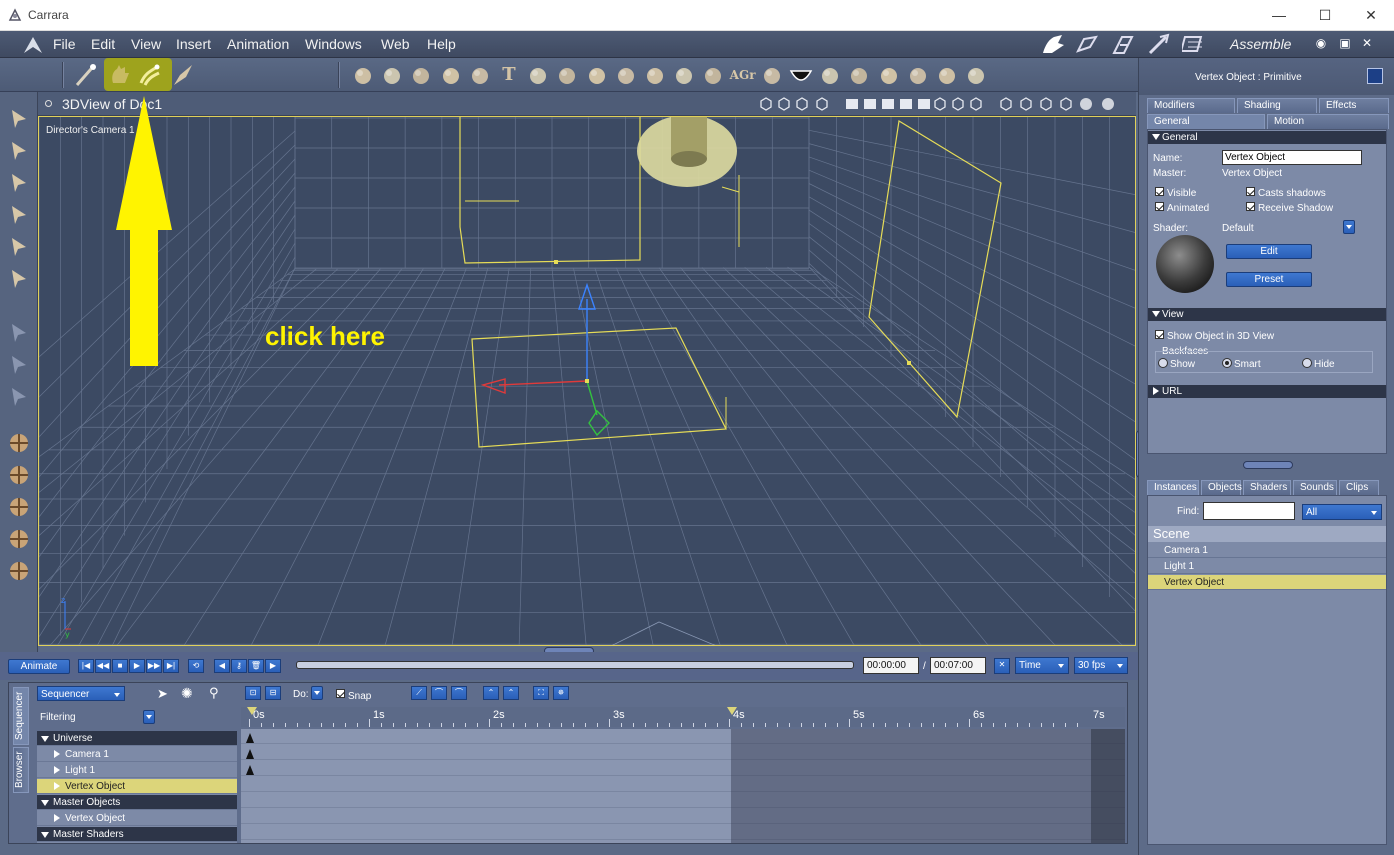 This screenshot has width=1394, height=855. What do you see at coordinates (567, 75) in the screenshot?
I see `insert-terrain-icon` at bounding box center [567, 75].